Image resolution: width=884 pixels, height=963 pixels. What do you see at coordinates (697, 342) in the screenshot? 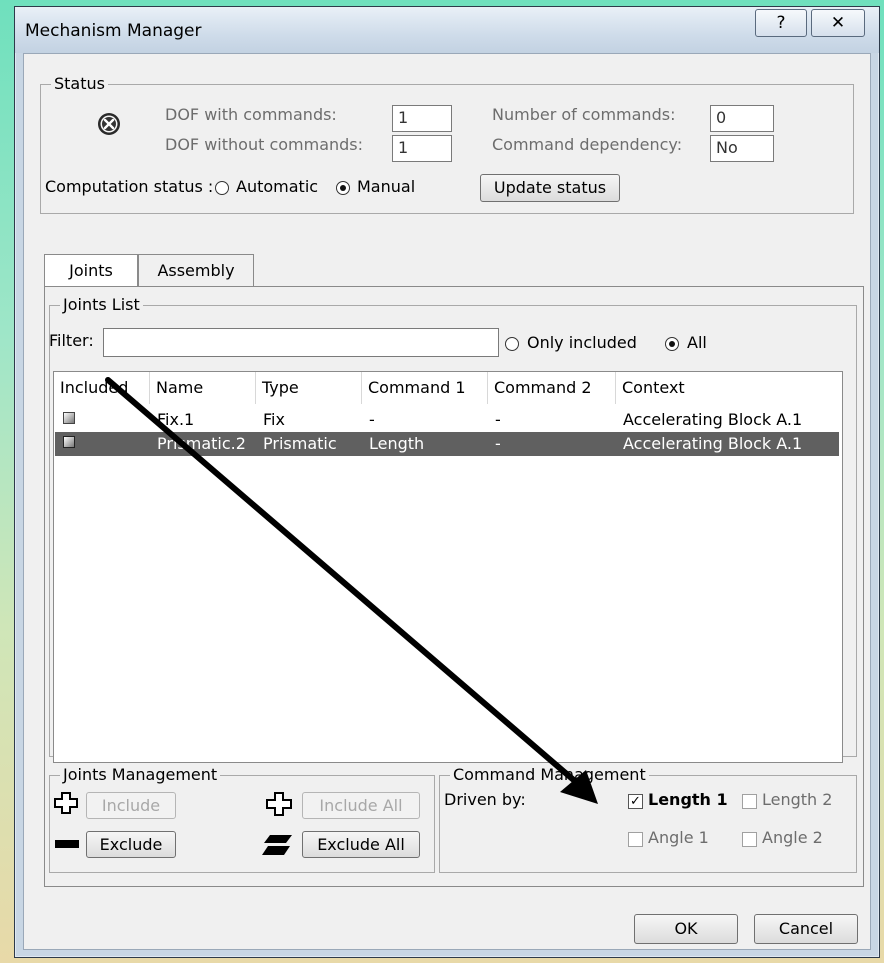
I see `all-label: All` at bounding box center [697, 342].